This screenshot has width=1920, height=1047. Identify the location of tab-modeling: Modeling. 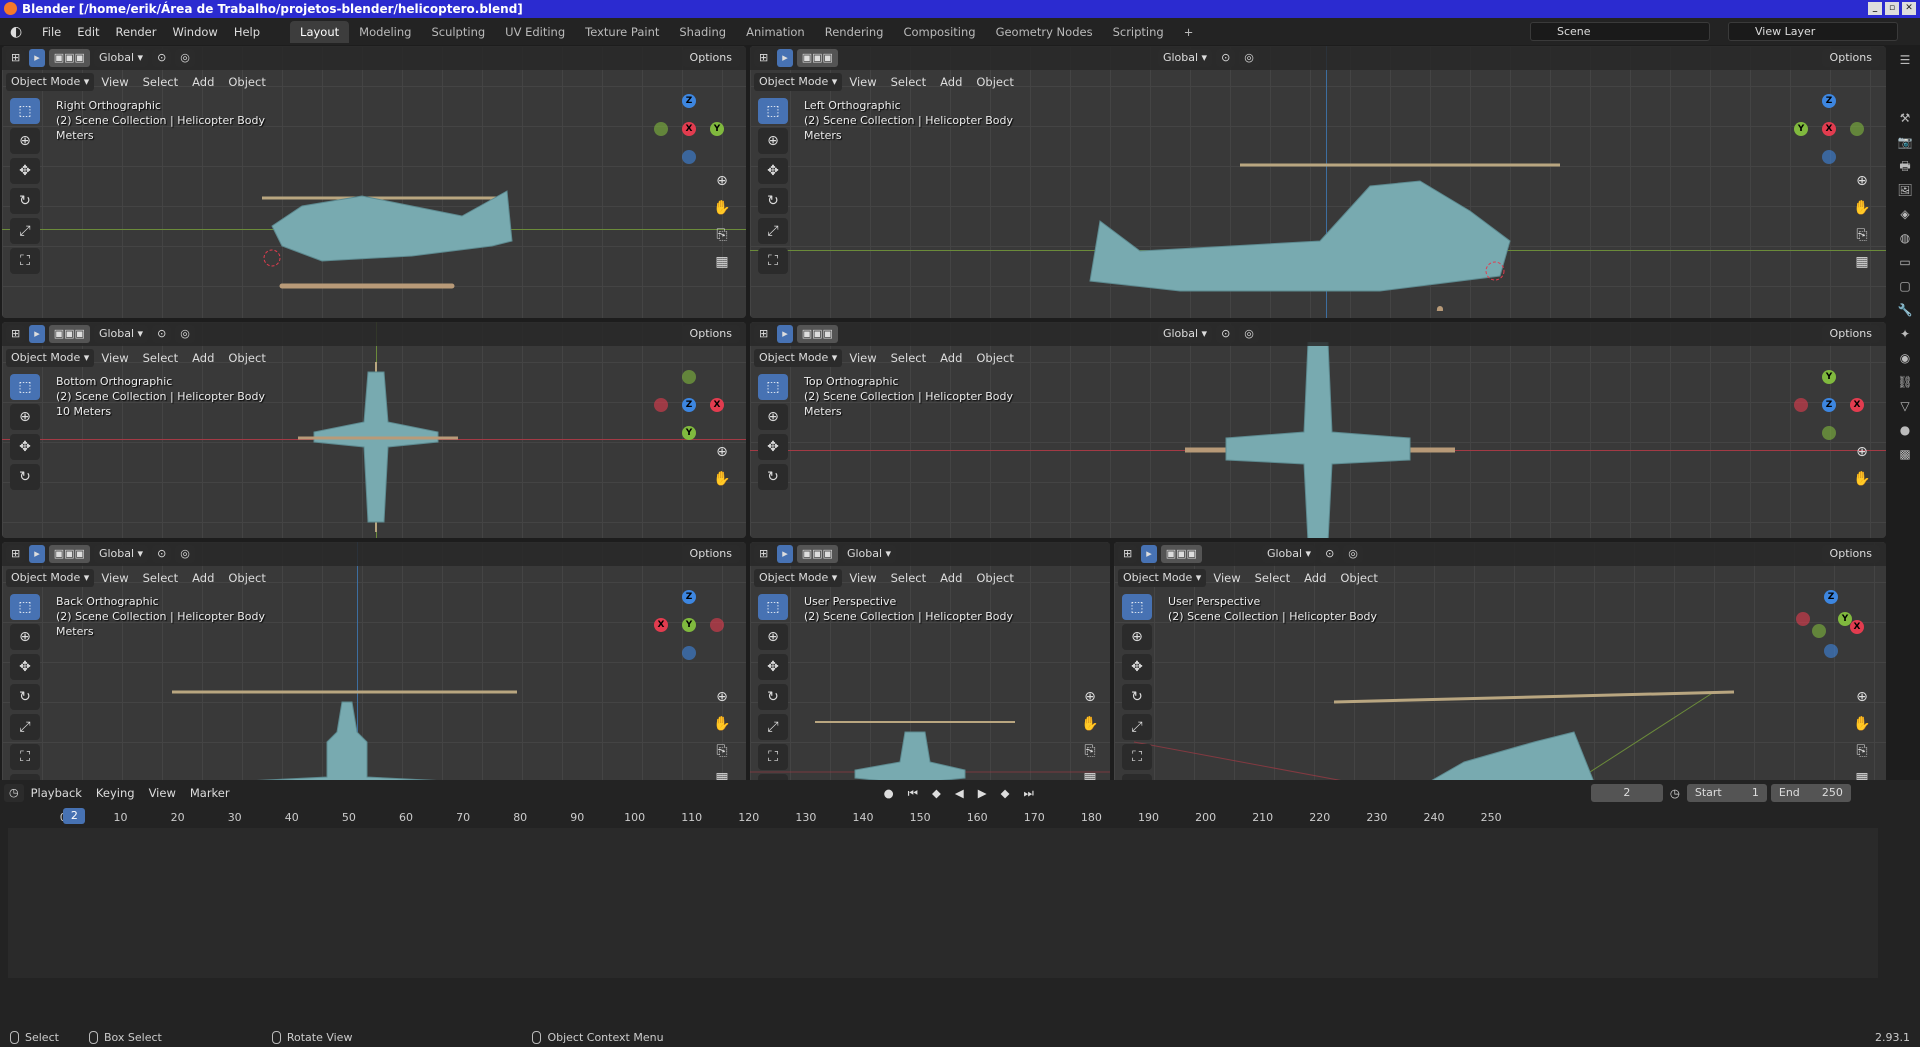
(385, 32).